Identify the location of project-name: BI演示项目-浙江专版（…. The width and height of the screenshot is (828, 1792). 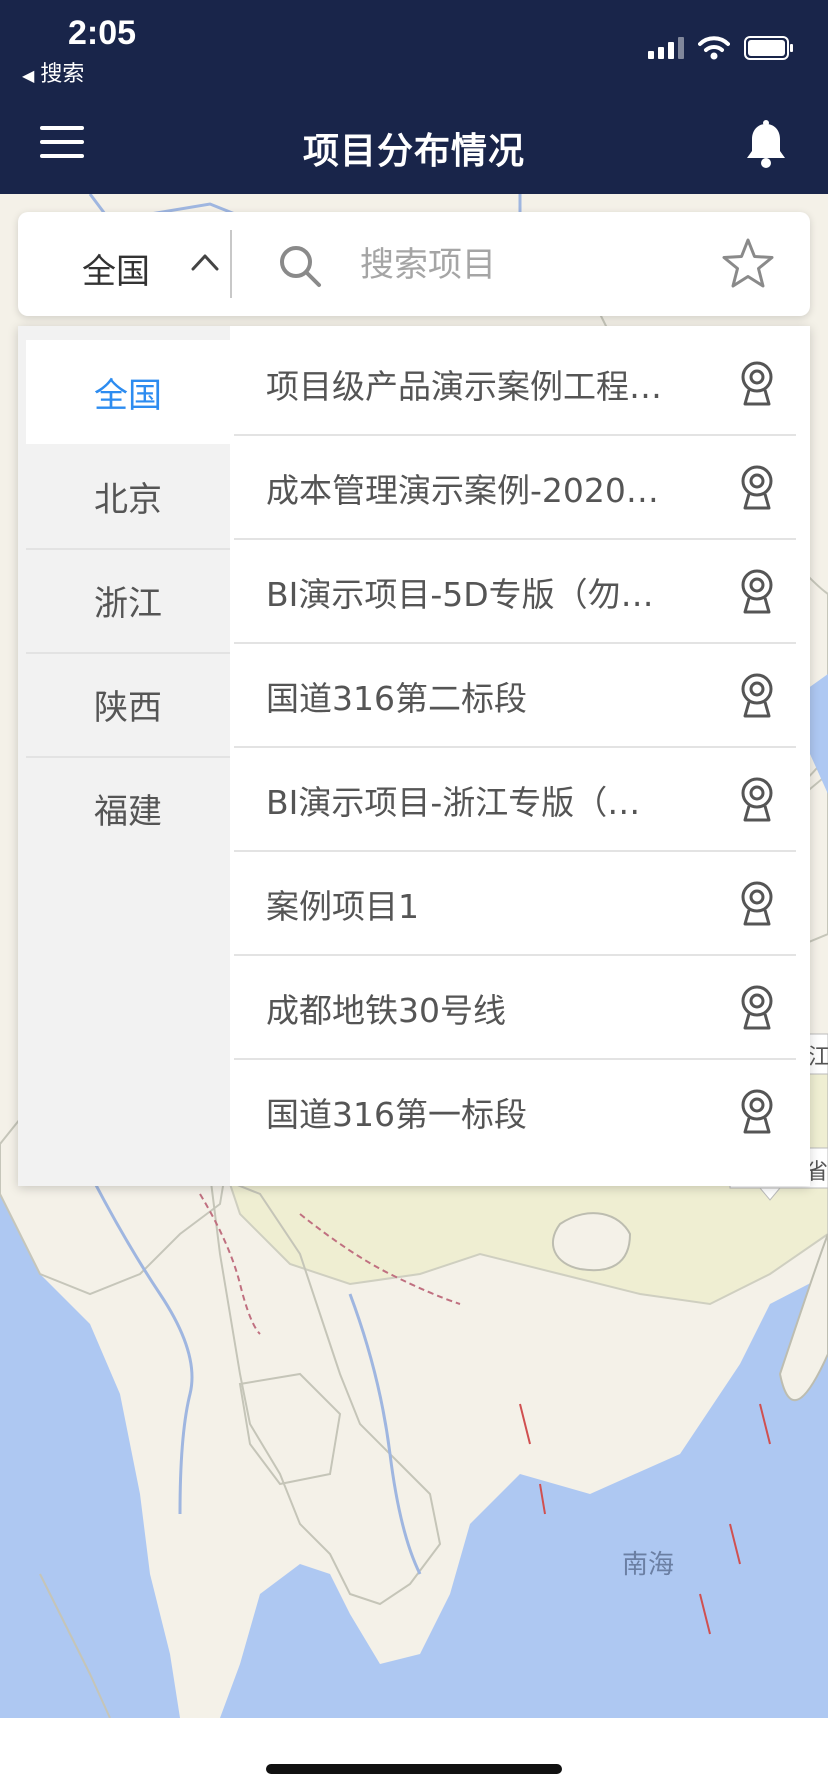
(453, 802).